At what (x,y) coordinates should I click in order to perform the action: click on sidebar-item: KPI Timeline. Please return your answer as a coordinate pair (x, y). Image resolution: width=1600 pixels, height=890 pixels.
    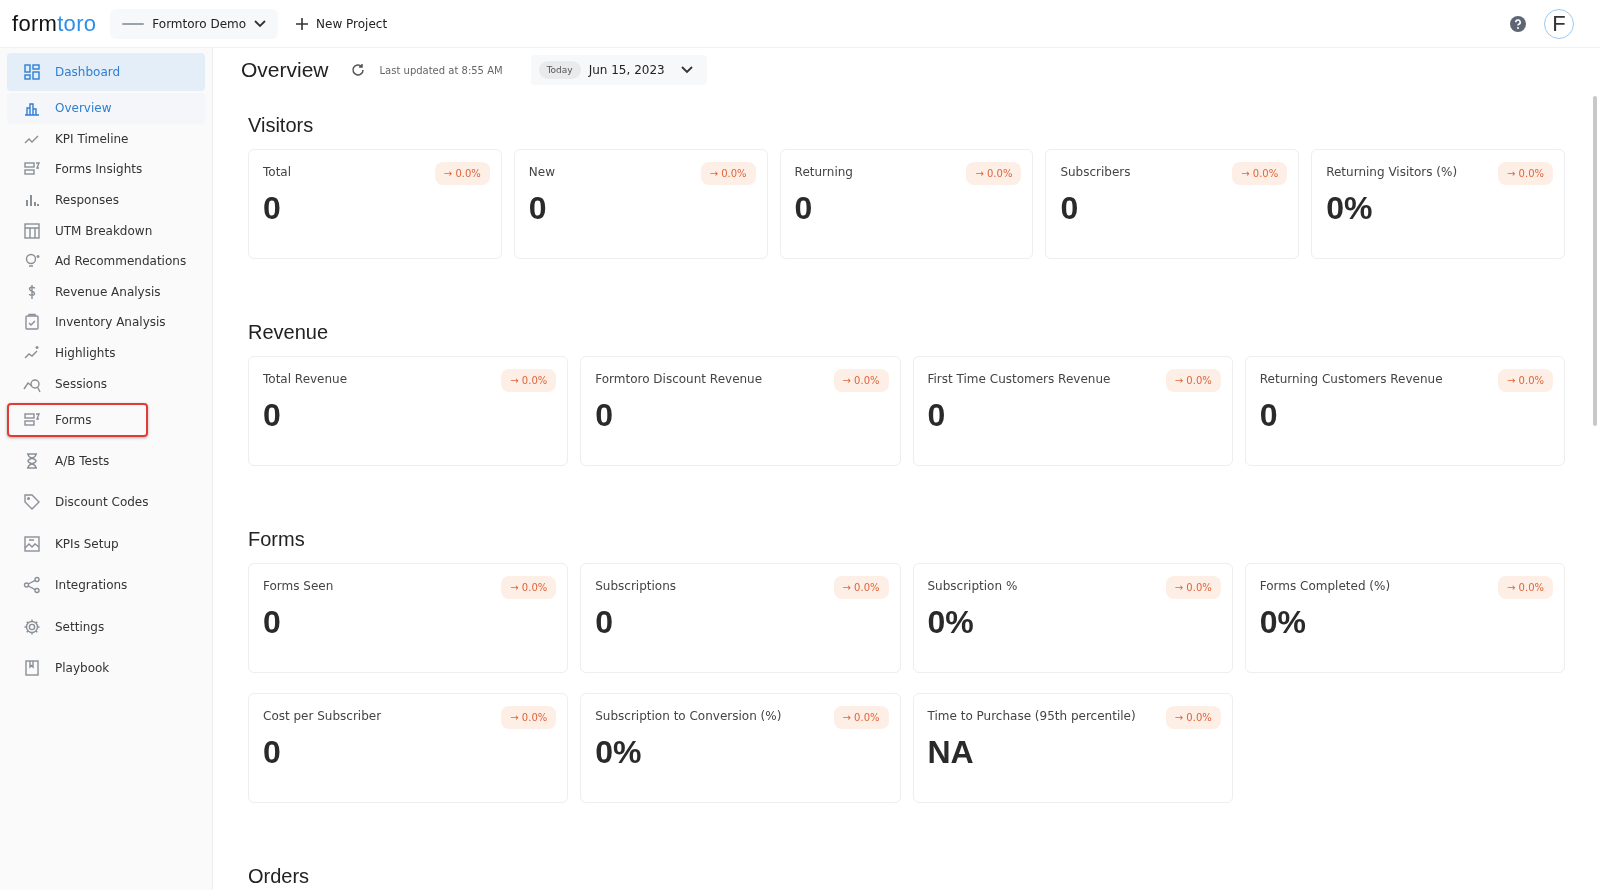
    Looking at the image, I should click on (106, 139).